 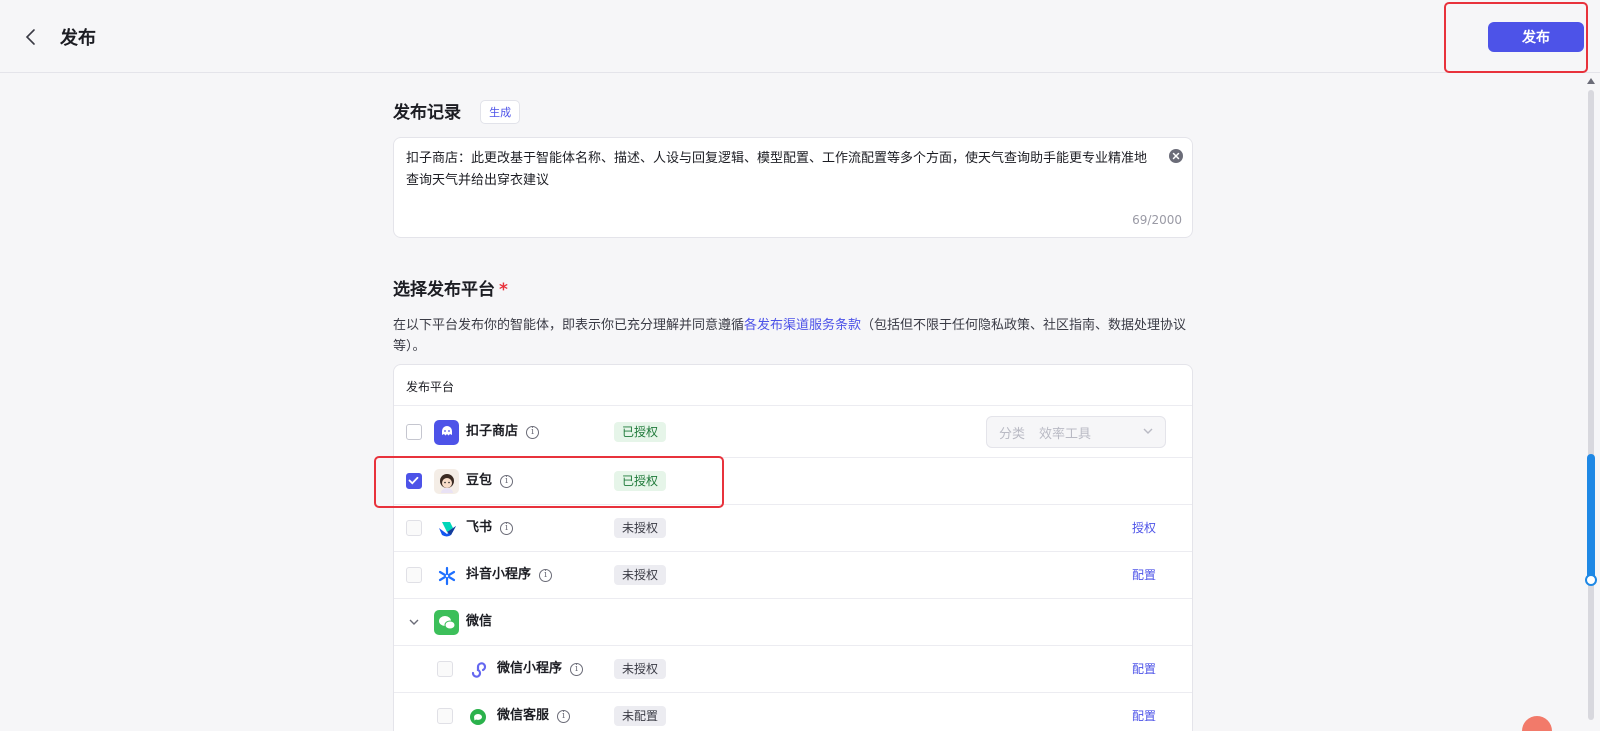 What do you see at coordinates (446, 432) in the screenshot?
I see `coze-store-icon` at bounding box center [446, 432].